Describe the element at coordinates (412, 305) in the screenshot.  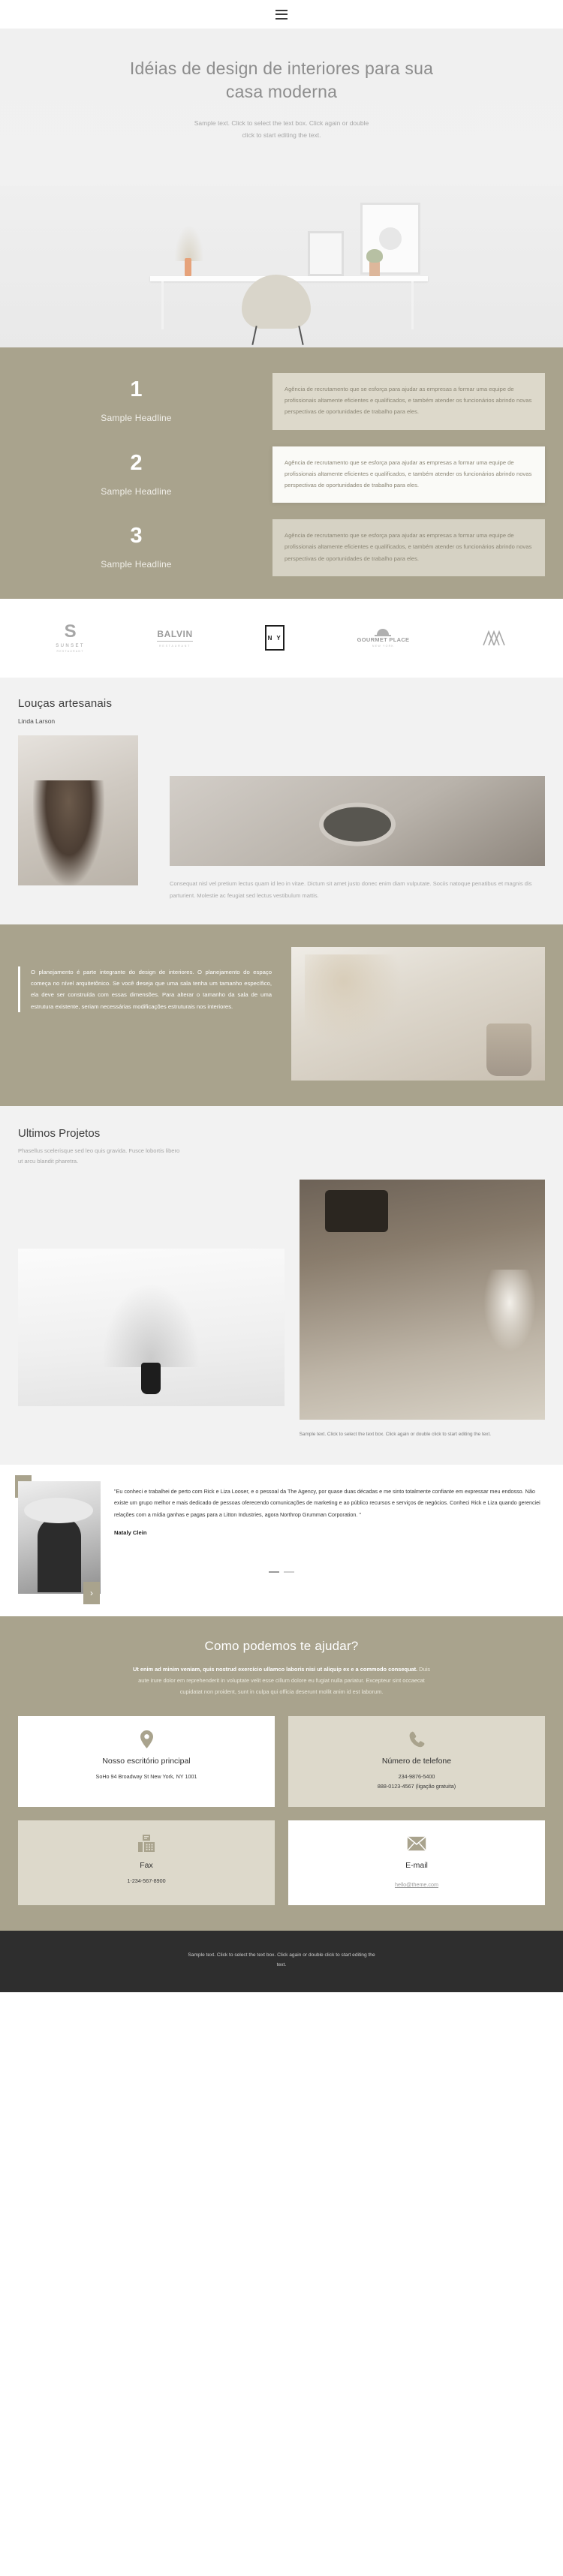
I see `desk-leg-right` at that location.